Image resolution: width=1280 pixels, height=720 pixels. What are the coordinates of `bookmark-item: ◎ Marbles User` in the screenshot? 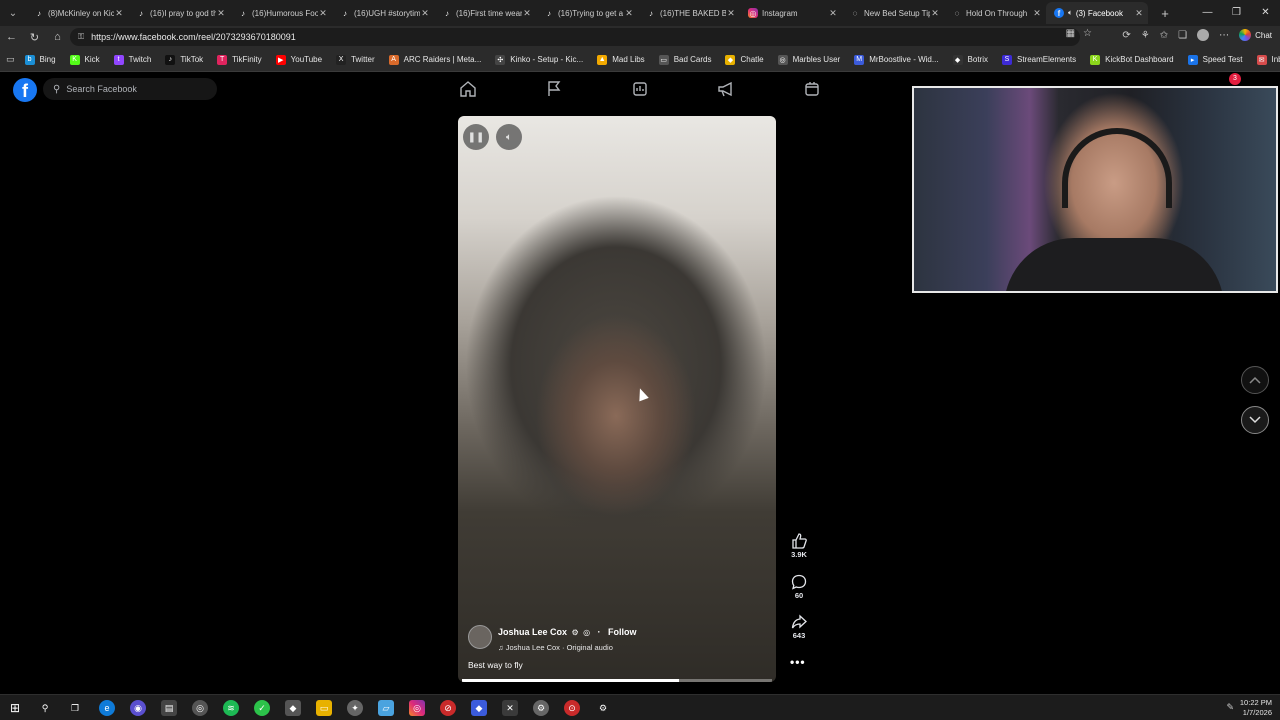 It's located at (808, 59).